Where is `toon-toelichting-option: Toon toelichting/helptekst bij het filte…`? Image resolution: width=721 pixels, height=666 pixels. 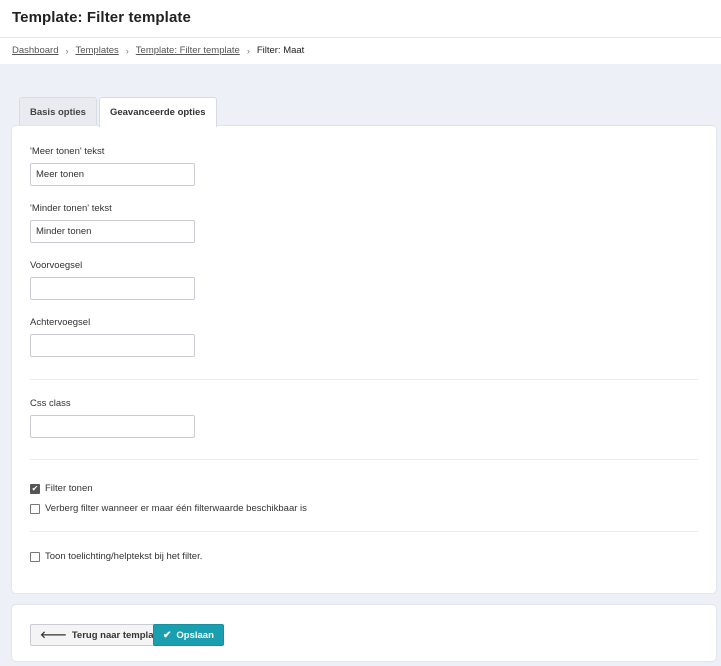
toon-toelichting-option: Toon toelichting/helptekst bij het filte… is located at coordinates (116, 556).